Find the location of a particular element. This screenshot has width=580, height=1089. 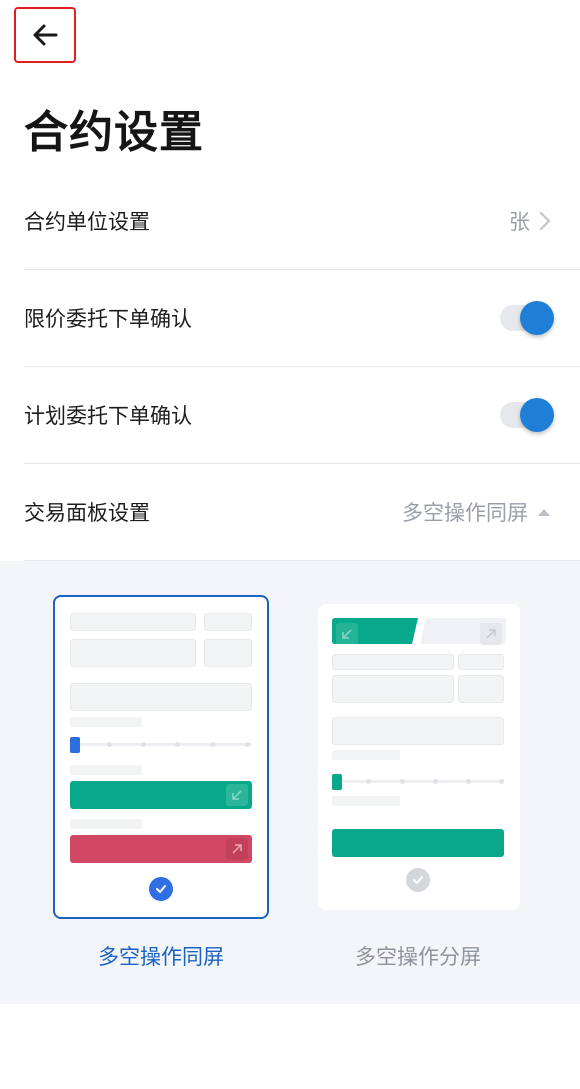

plan-order-confirm-row: 计划委托下单确认 is located at coordinates (302, 415).